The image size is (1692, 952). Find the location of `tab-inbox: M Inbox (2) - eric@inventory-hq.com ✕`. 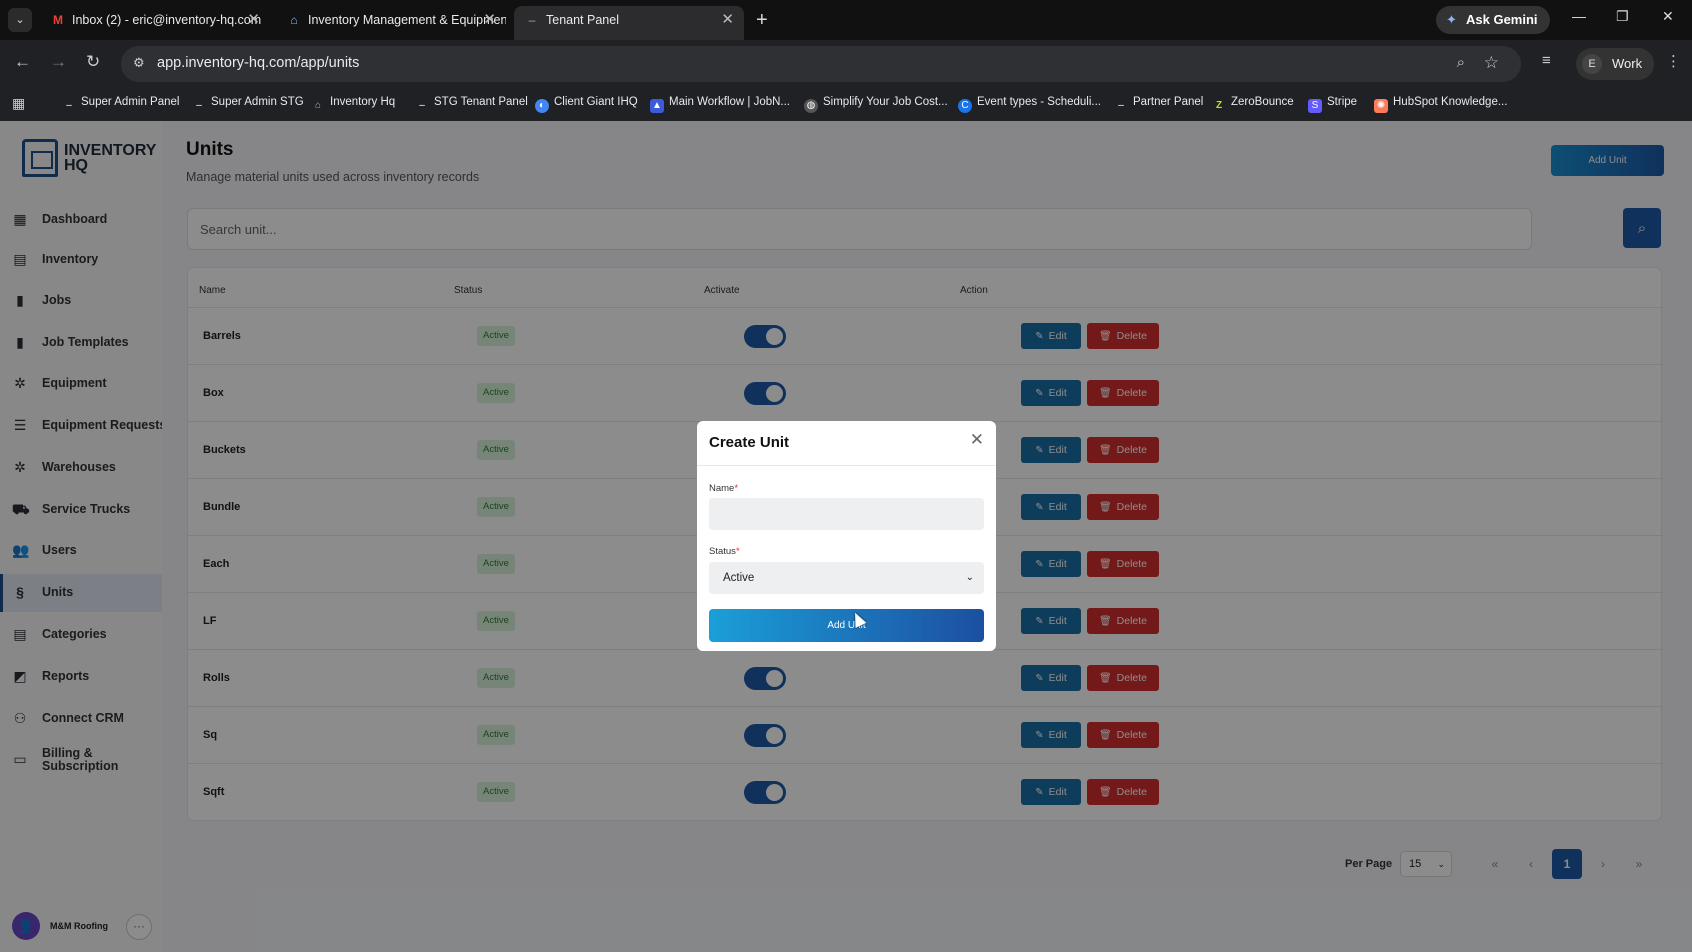

tab-inbox: M Inbox (2) - eric@inventory-hq.com ✕ is located at coordinates (155, 23).